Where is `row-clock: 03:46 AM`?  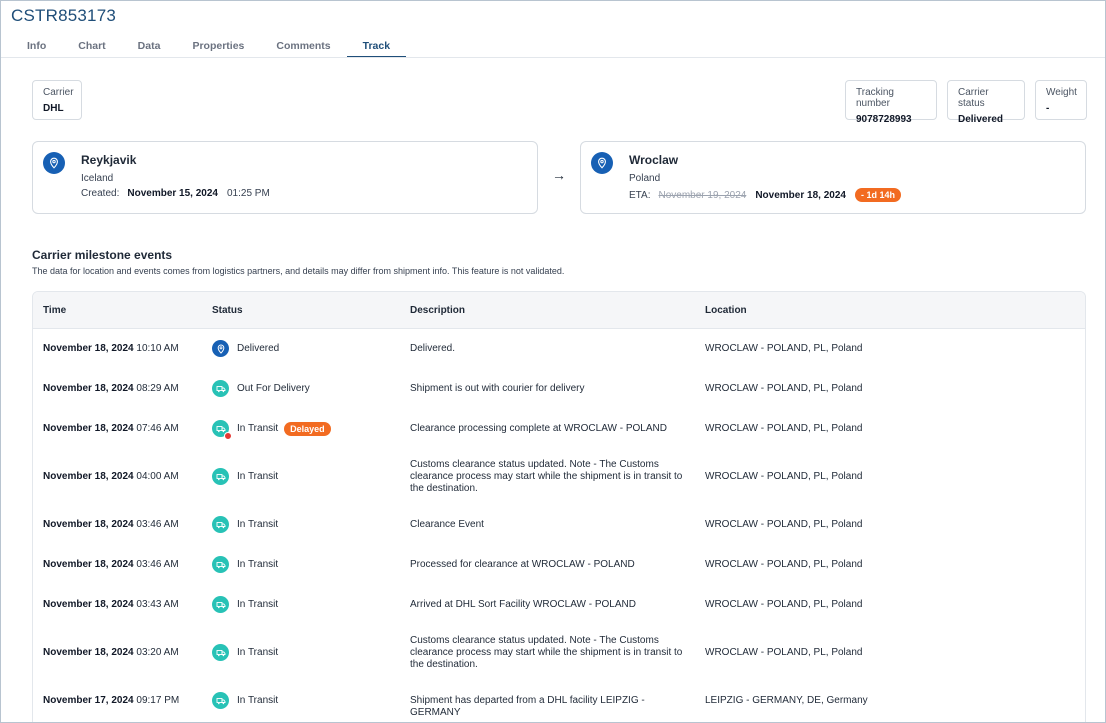 row-clock: 03:46 AM is located at coordinates (157, 524).